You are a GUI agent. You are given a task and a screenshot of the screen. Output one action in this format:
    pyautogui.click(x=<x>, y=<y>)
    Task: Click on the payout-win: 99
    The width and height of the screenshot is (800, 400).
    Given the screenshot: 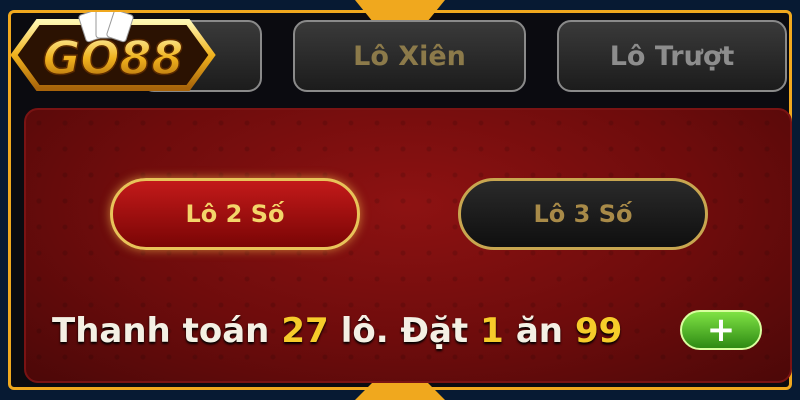 What is the action you would take?
    pyautogui.click(x=598, y=331)
    